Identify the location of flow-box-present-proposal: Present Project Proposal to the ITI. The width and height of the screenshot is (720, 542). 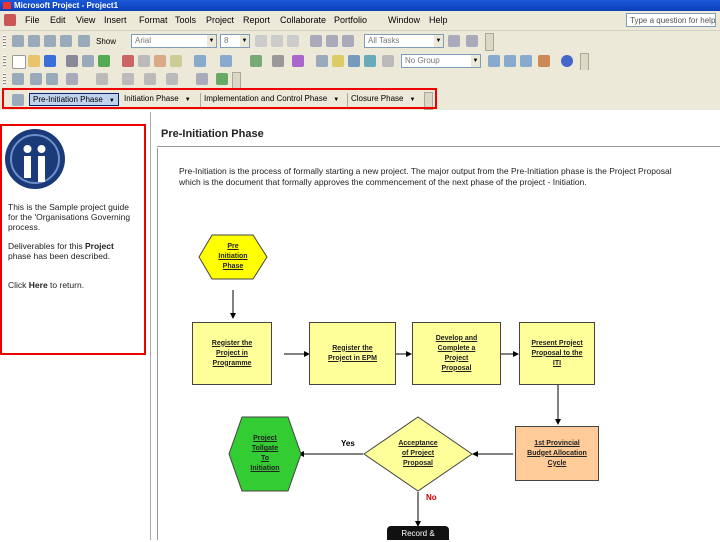
(557, 353).